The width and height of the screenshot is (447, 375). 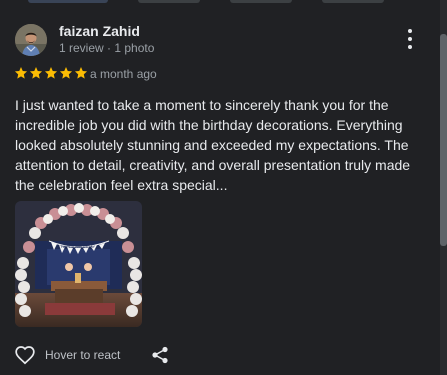 I want to click on scrollbar-track, so click(x=443, y=187).